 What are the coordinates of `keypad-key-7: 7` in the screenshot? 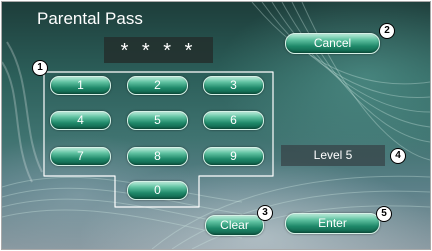 It's located at (80, 156).